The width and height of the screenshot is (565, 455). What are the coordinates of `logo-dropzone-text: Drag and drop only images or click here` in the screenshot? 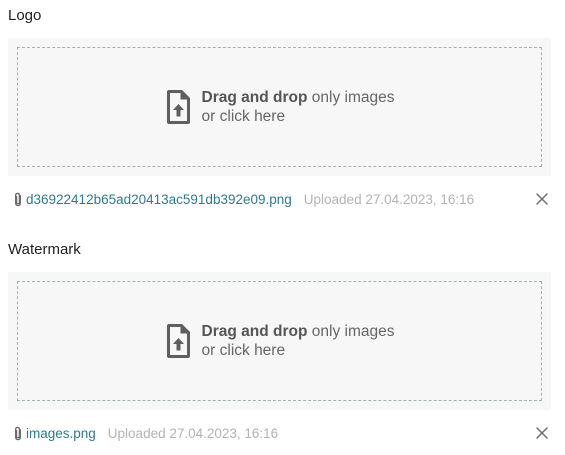 It's located at (298, 107).